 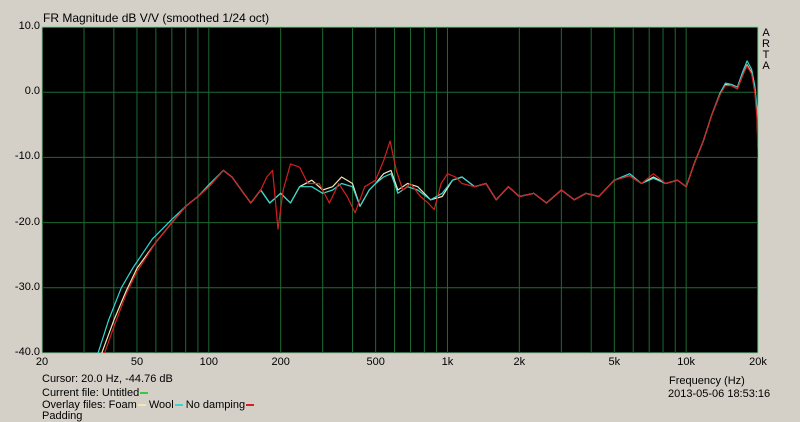 What do you see at coordinates (161, 405) in the screenshot?
I see `overlay-wool: Wool` at bounding box center [161, 405].